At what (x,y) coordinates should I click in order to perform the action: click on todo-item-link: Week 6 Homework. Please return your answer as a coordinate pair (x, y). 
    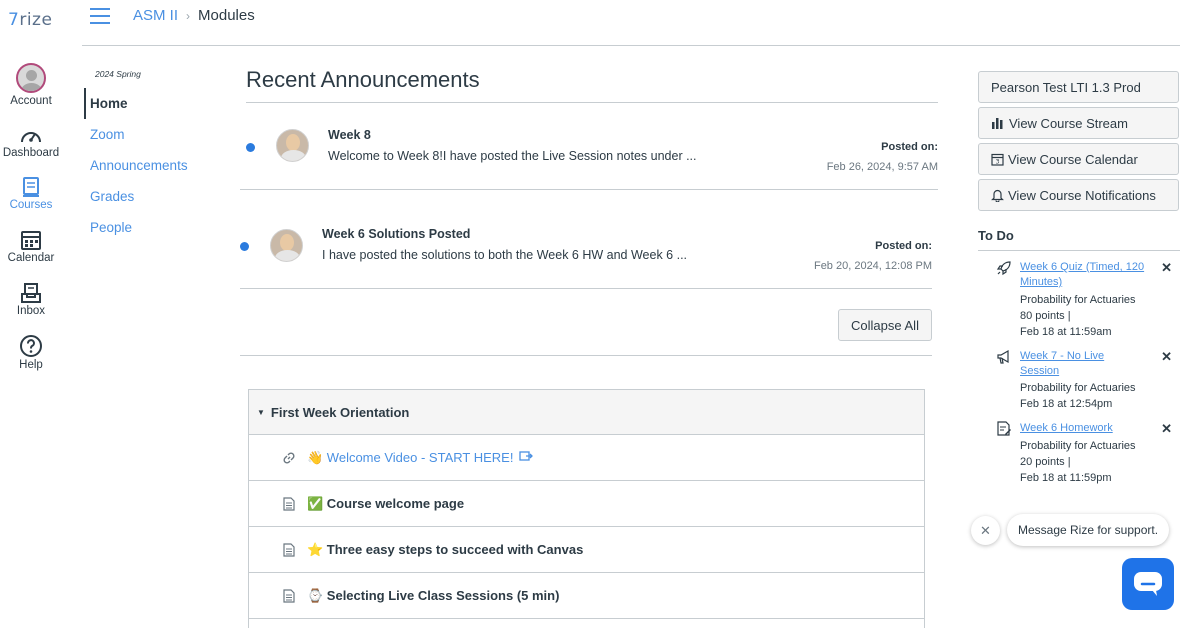
    Looking at the image, I should click on (1082, 428).